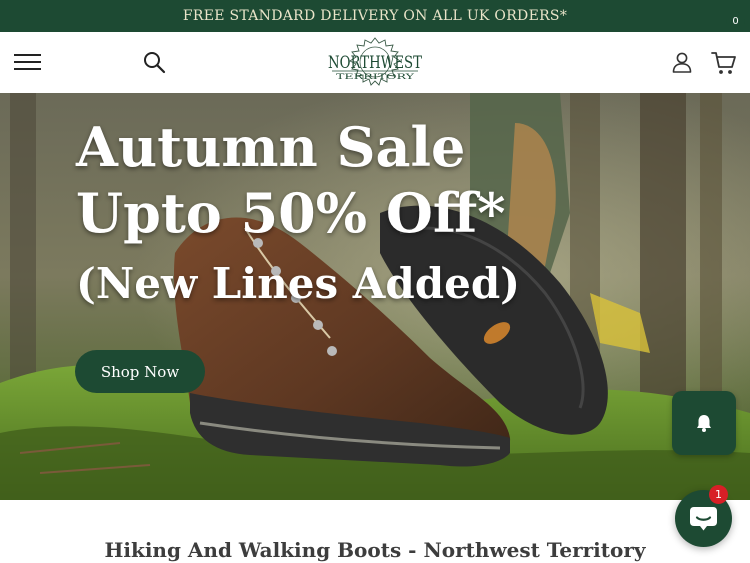  I want to click on hero-headline-line-3: (New Lines Added), so click(298, 283).